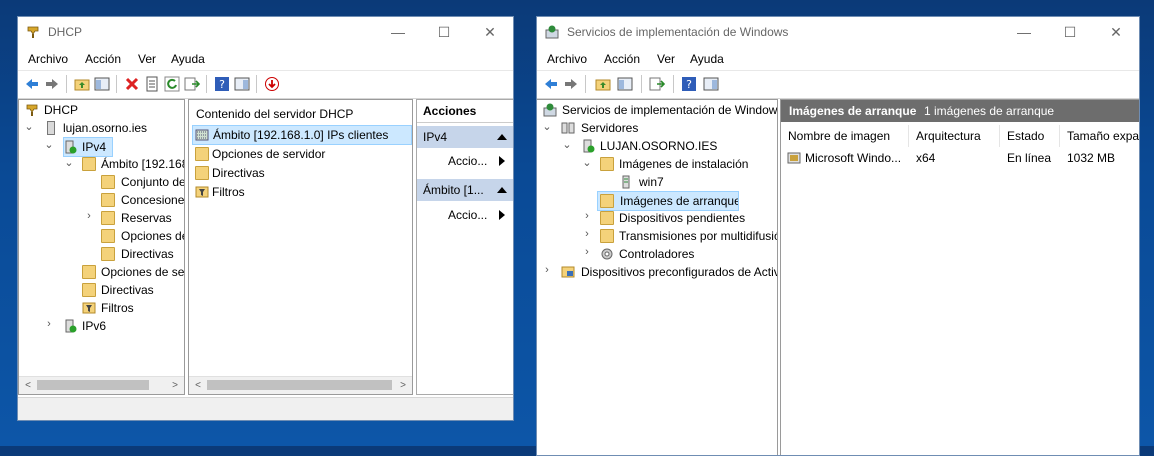 The image size is (1154, 456). What do you see at coordinates (657, 128) in the screenshot?
I see `tree-item-servidores: ⌄ Servidores` at bounding box center [657, 128].